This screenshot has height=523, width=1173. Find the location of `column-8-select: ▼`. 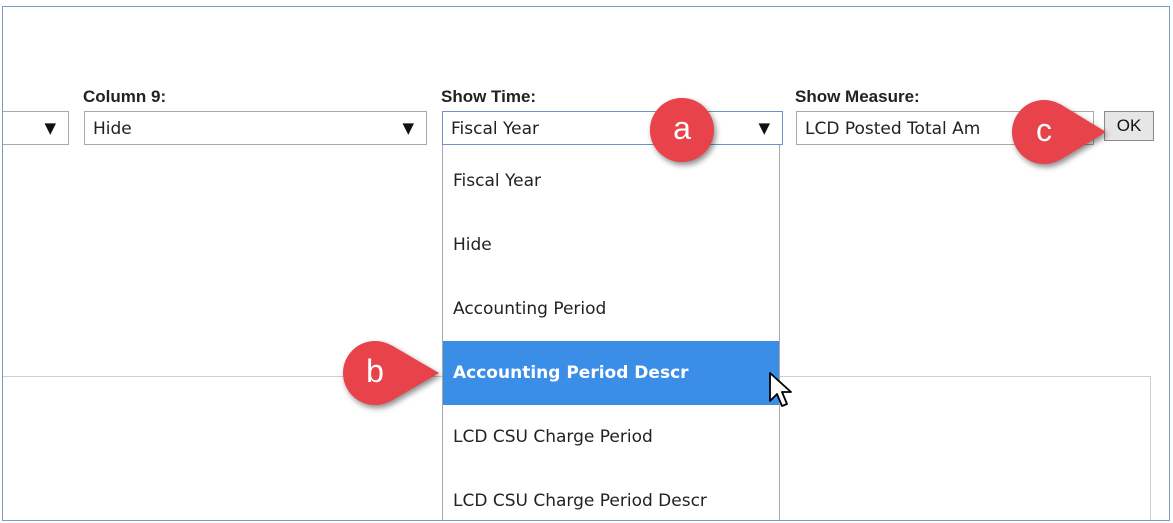

column-8-select: ▼ is located at coordinates (36, 128).